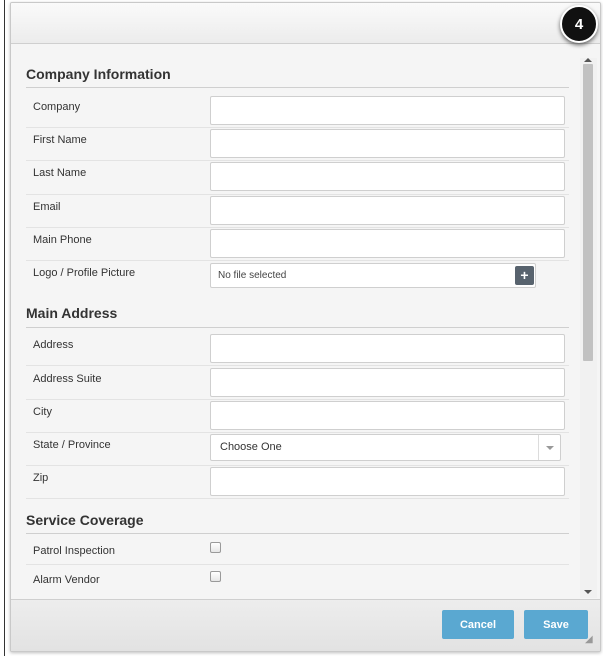 Image resolution: width=603 pixels, height=656 pixels. What do you see at coordinates (215, 576) in the screenshot?
I see `alarm-vendor-checkbox` at bounding box center [215, 576].